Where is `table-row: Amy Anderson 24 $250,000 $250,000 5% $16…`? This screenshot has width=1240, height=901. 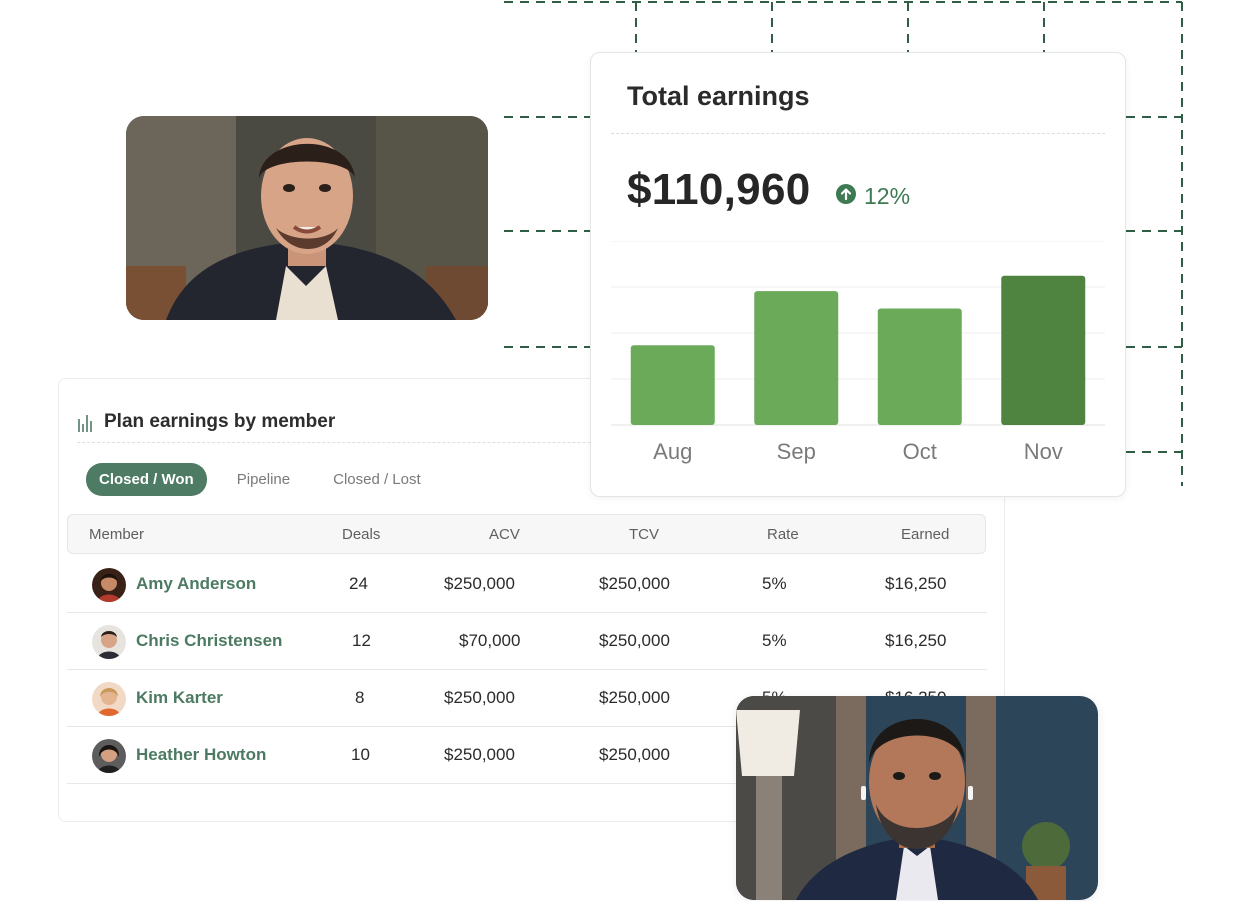
table-row: Amy Anderson 24 $250,000 $250,000 5% $16… is located at coordinates (527, 584).